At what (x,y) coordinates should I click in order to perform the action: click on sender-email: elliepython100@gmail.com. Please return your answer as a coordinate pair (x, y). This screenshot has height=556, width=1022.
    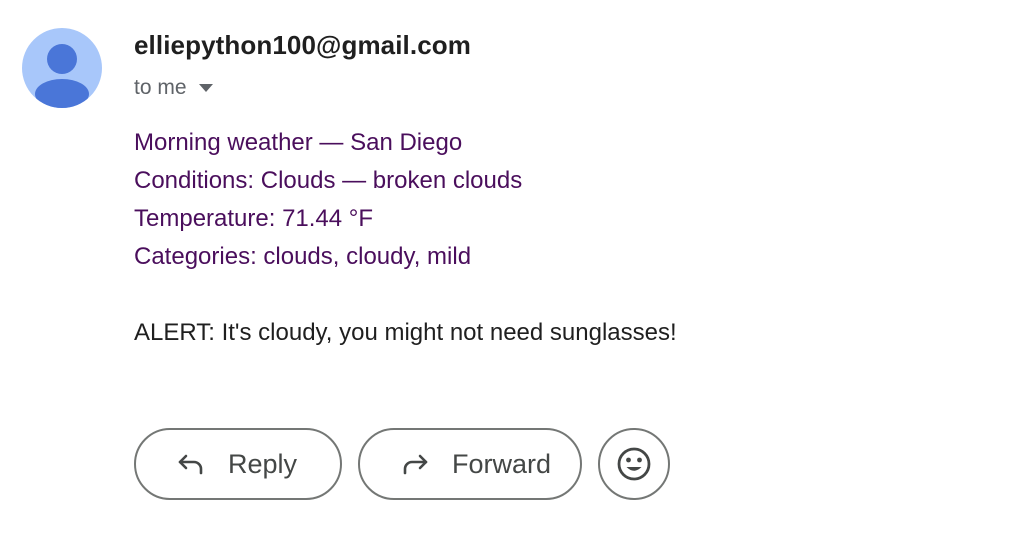
    Looking at the image, I should click on (302, 45).